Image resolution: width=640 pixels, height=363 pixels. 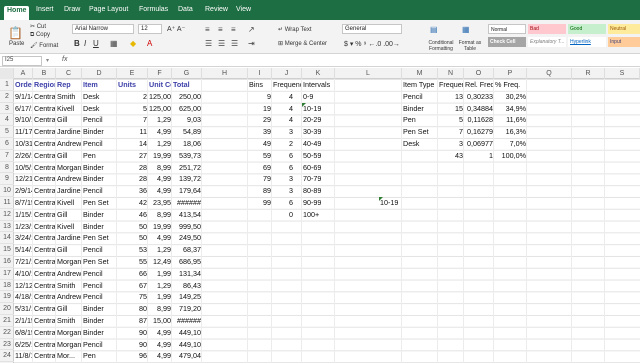 What do you see at coordinates (372, 44) in the screenshot?
I see `number-format-buttons: $ ▾ % ⁹ ←.0 .00→` at bounding box center [372, 44].